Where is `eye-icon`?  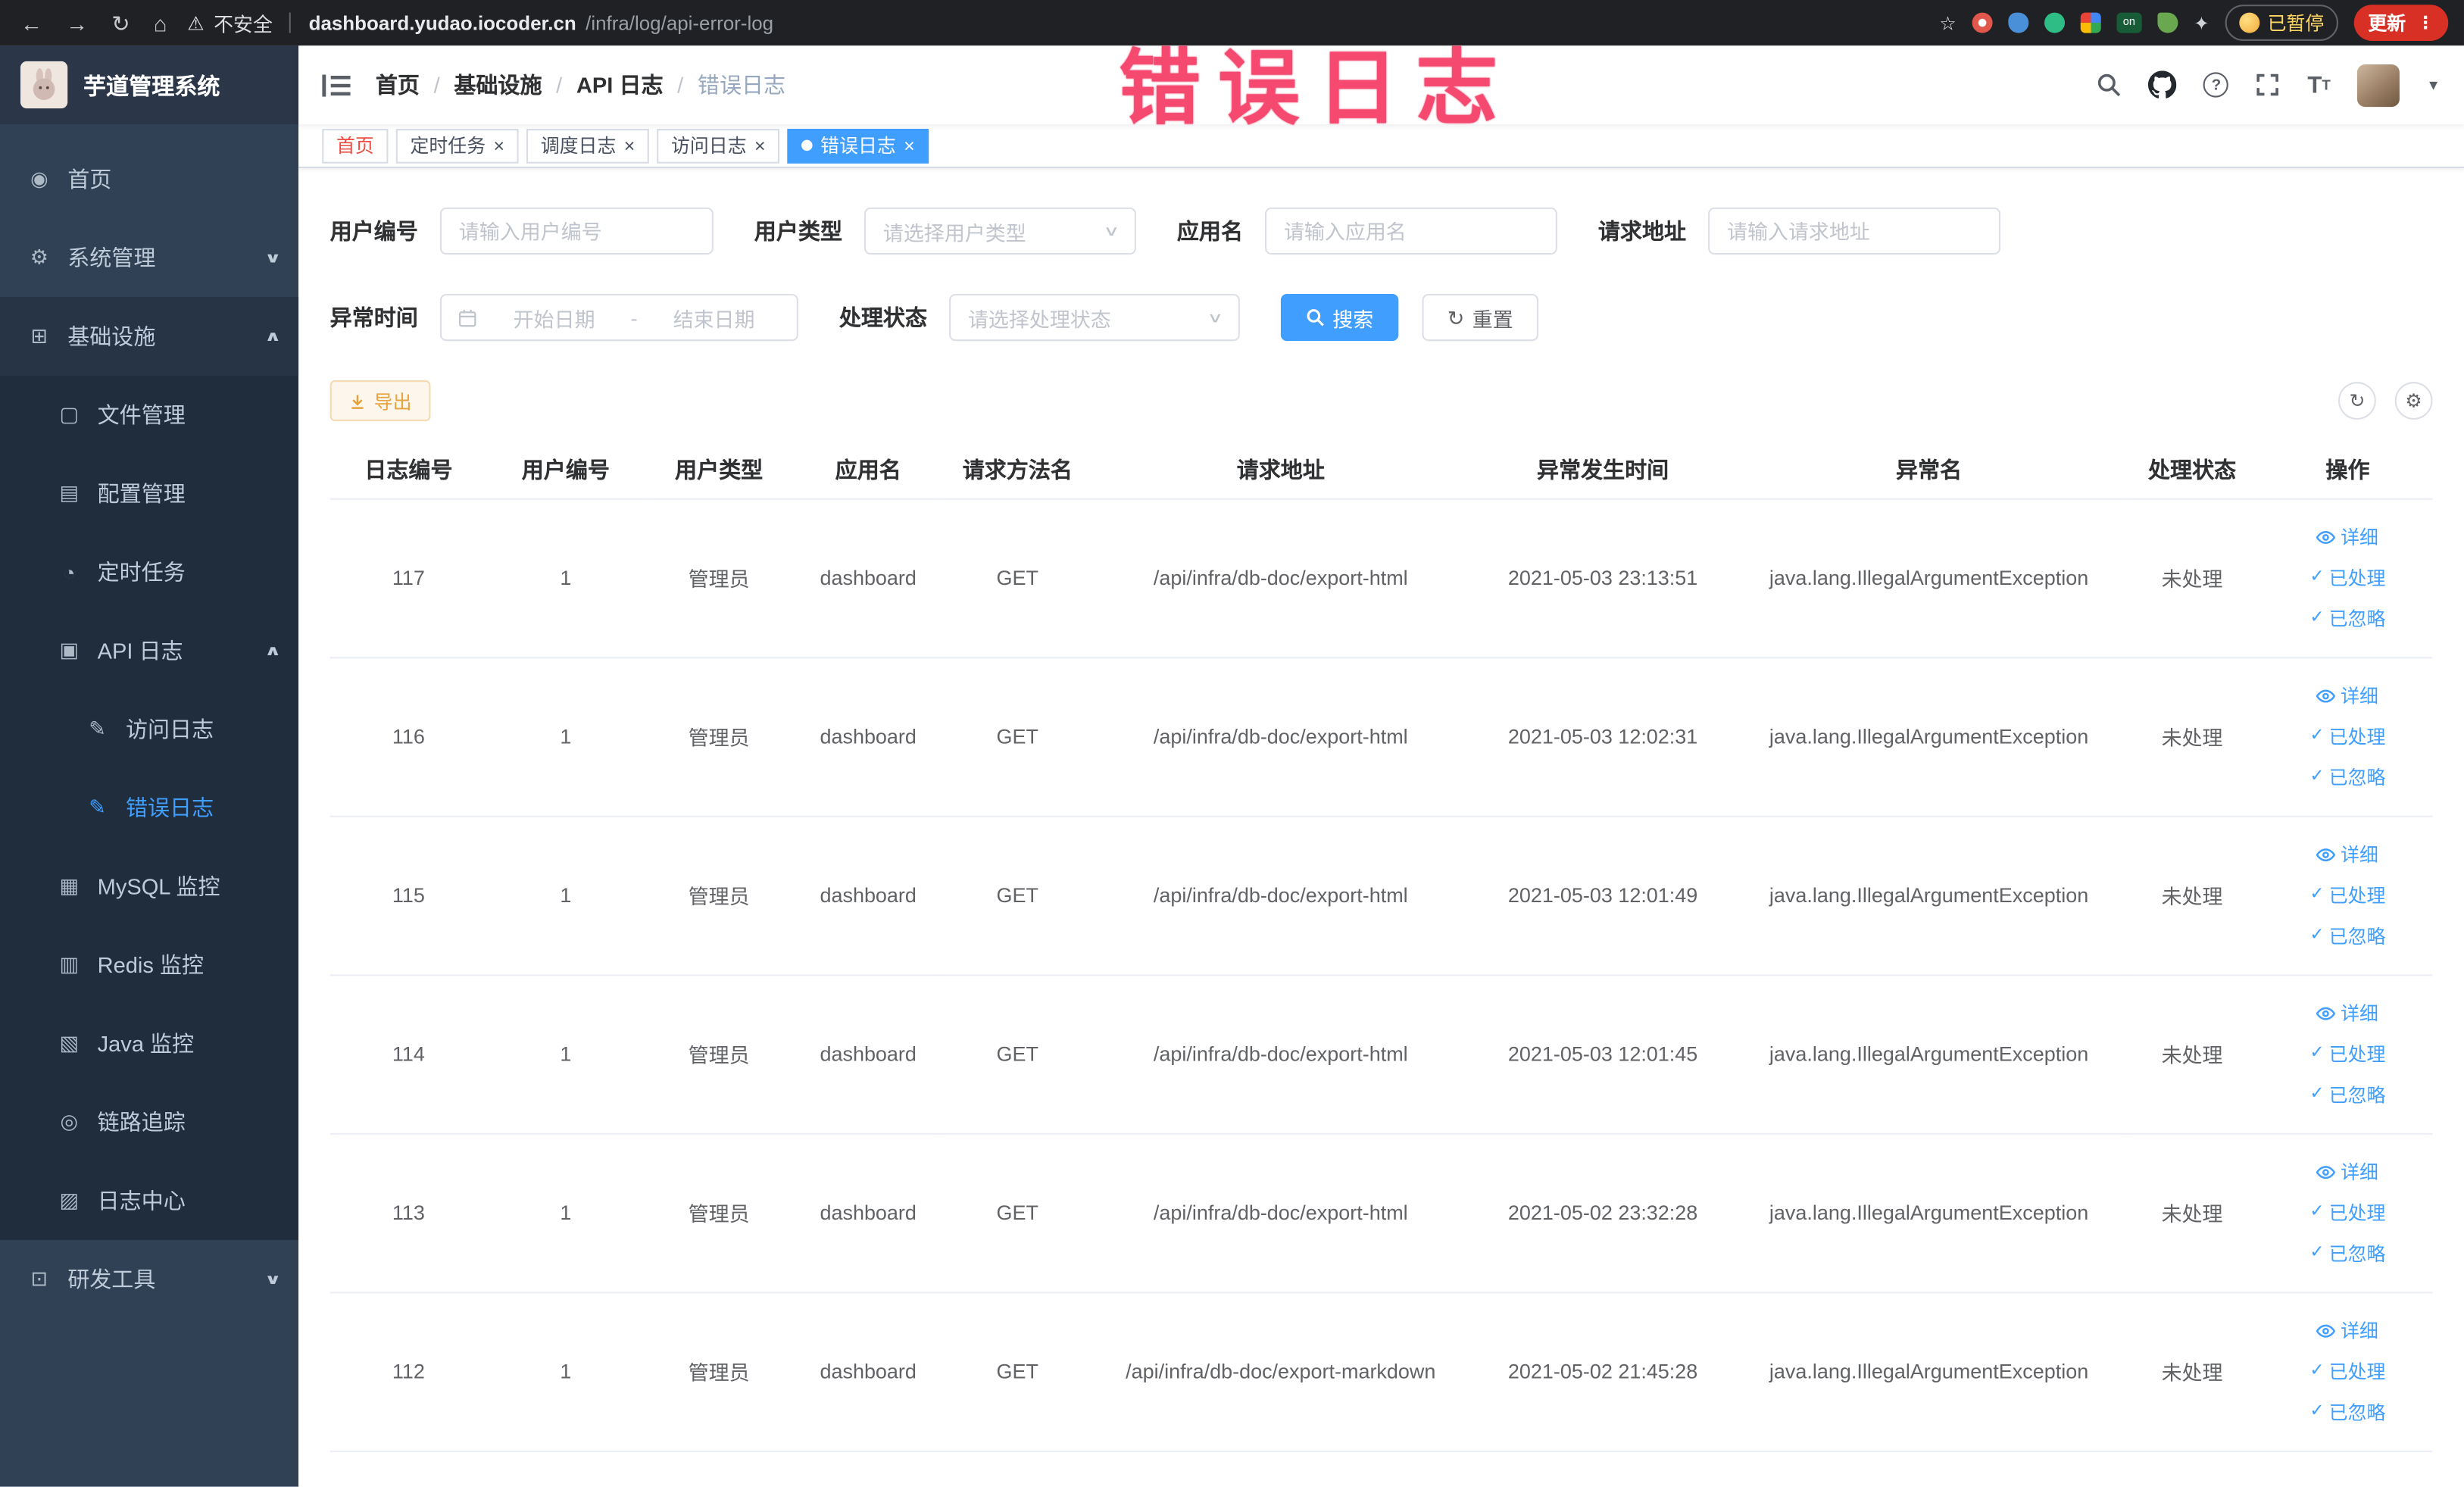 eye-icon is located at coordinates (2326, 1013).